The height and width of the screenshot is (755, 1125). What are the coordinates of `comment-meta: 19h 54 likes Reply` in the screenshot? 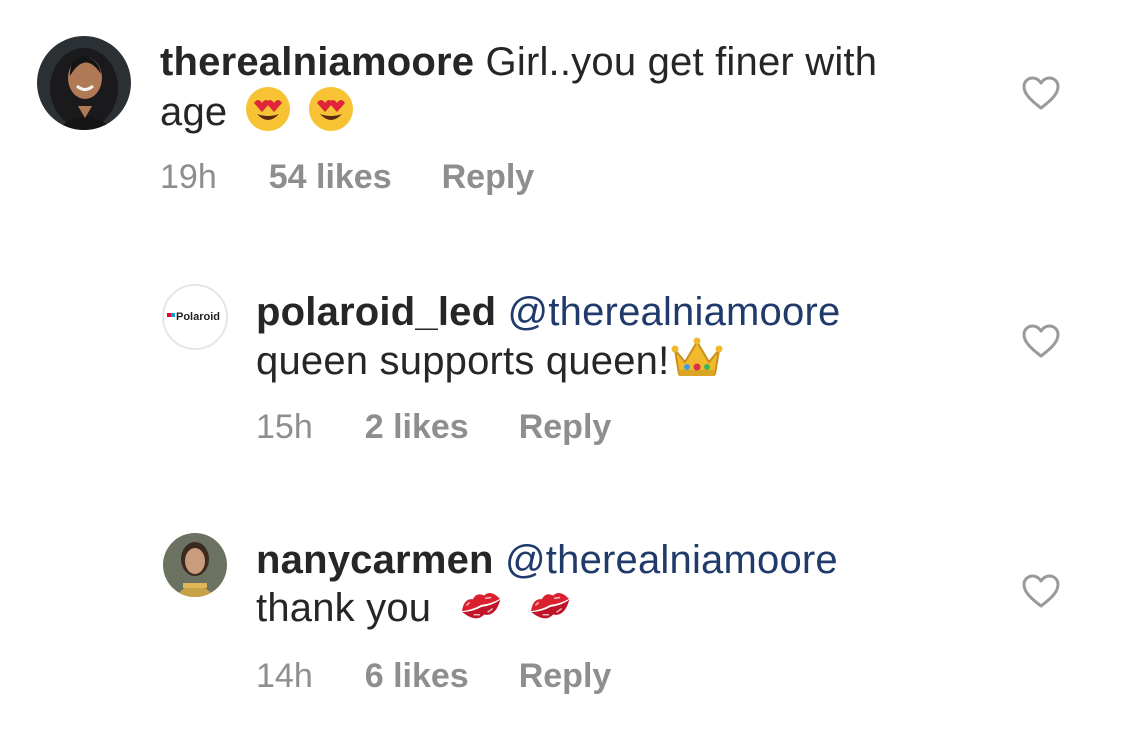 It's located at (347, 177).